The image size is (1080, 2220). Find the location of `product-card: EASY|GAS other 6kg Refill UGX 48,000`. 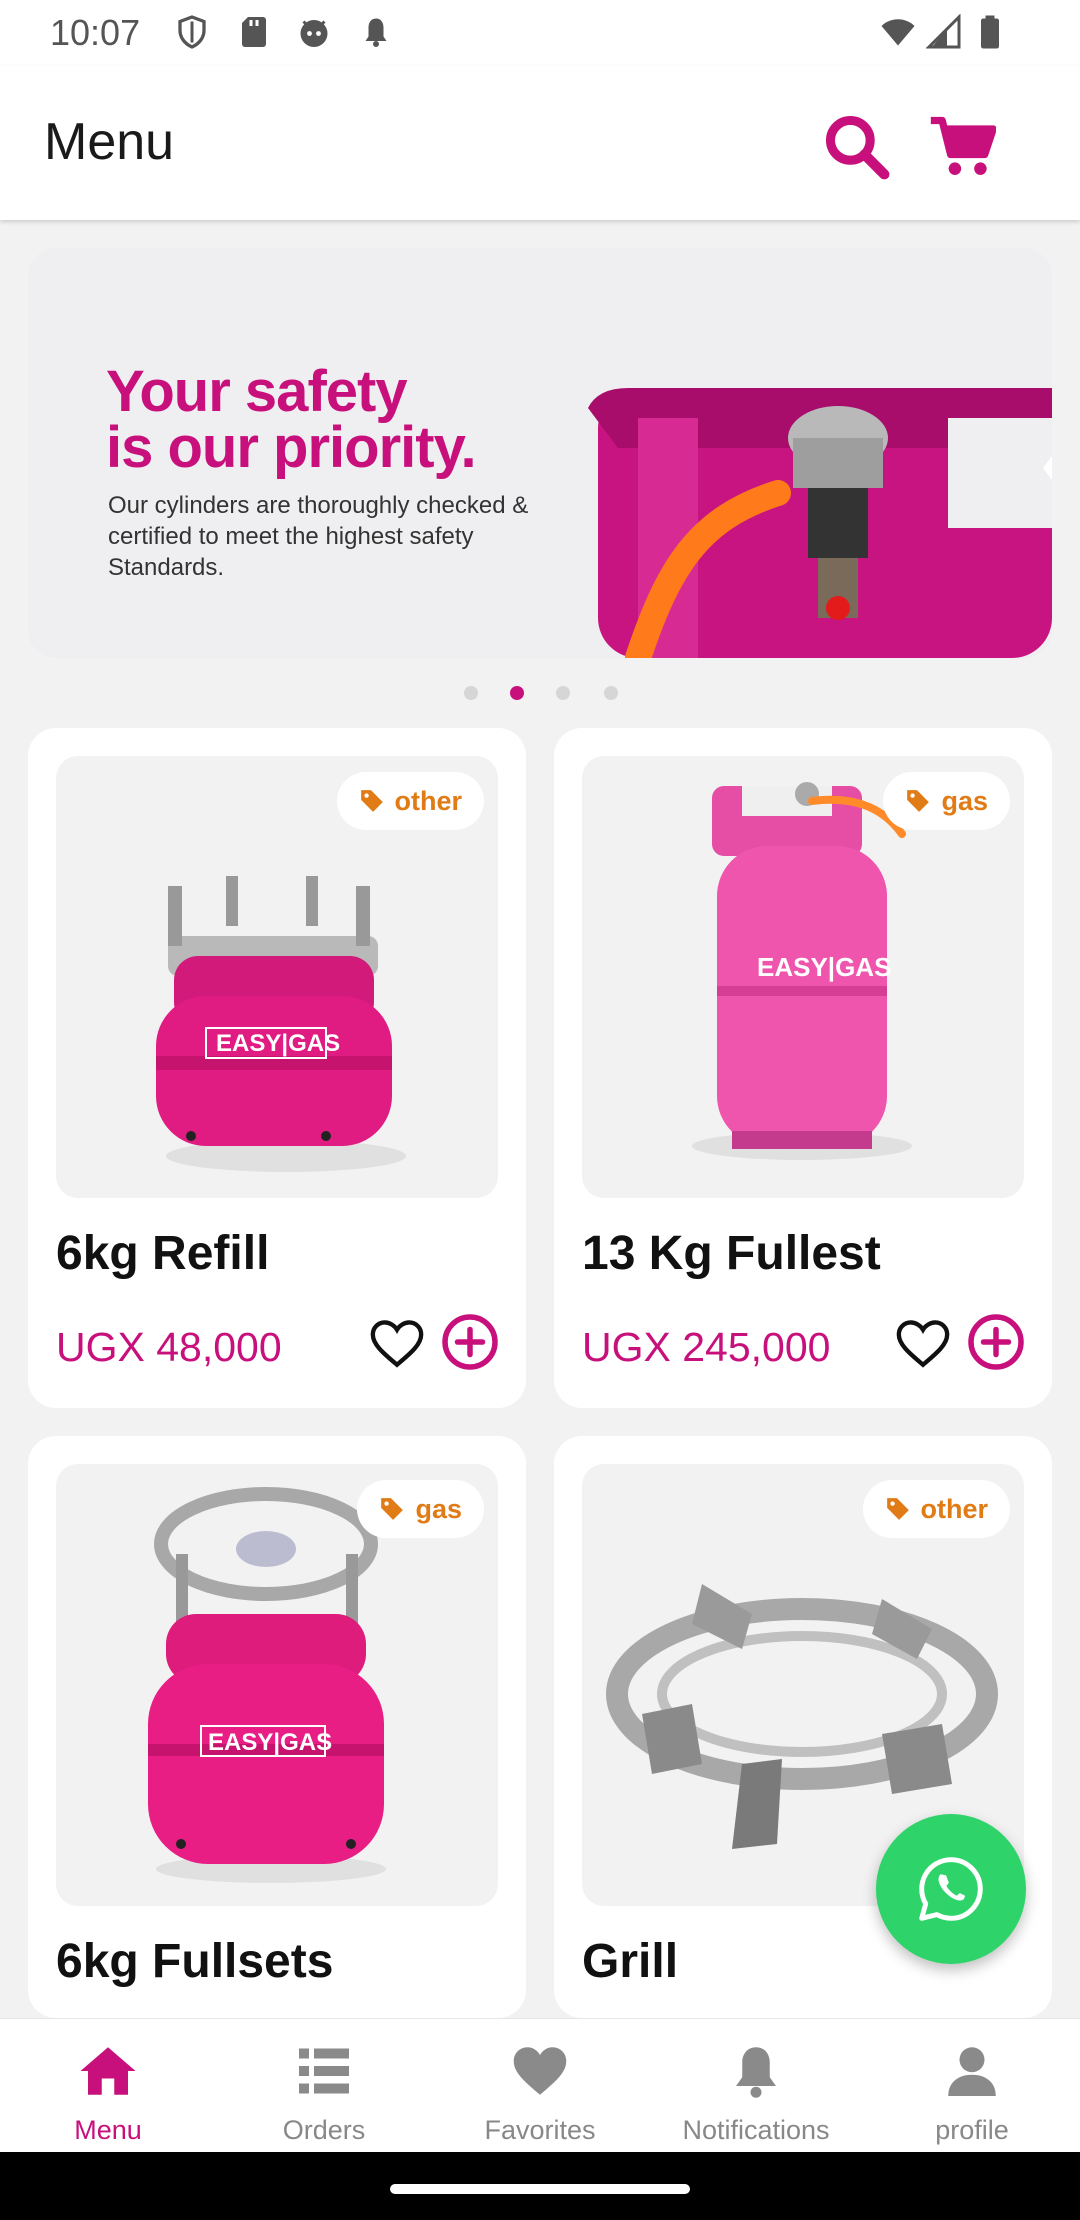

product-card: EASY|GAS other 6kg Refill UGX 48,000 is located at coordinates (277, 1068).